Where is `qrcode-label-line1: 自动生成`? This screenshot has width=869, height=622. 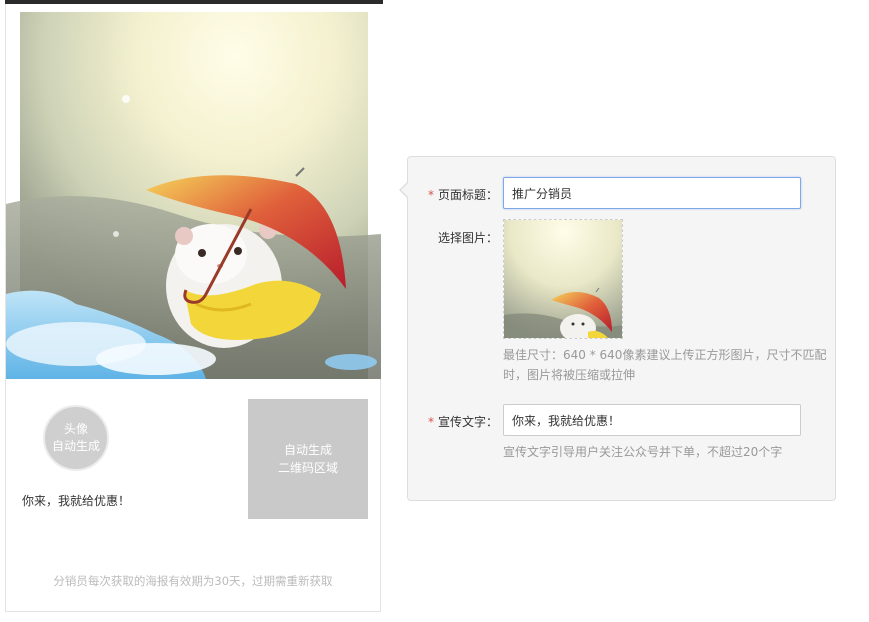 qrcode-label-line1: 自动生成 is located at coordinates (307, 450).